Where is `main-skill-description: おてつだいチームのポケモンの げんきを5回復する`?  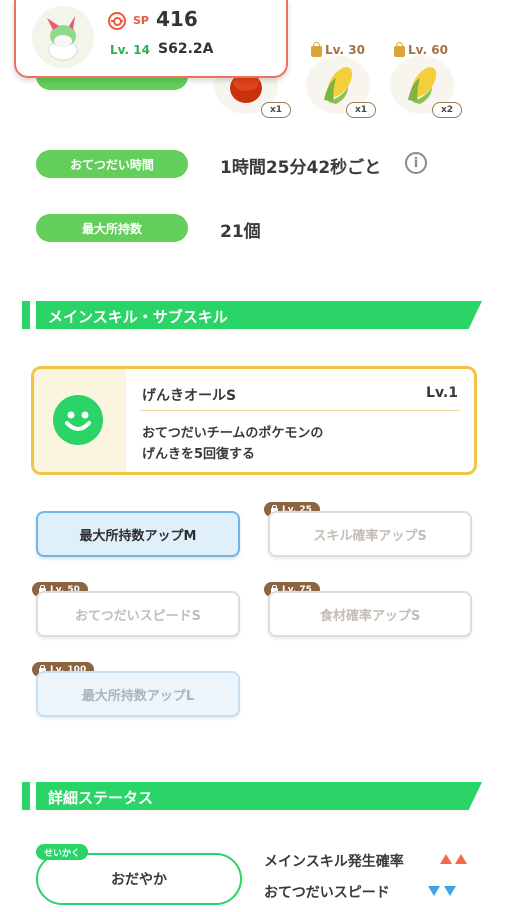 main-skill-description: おてつだいチームのポケモンの げんきを5回復する is located at coordinates (233, 444).